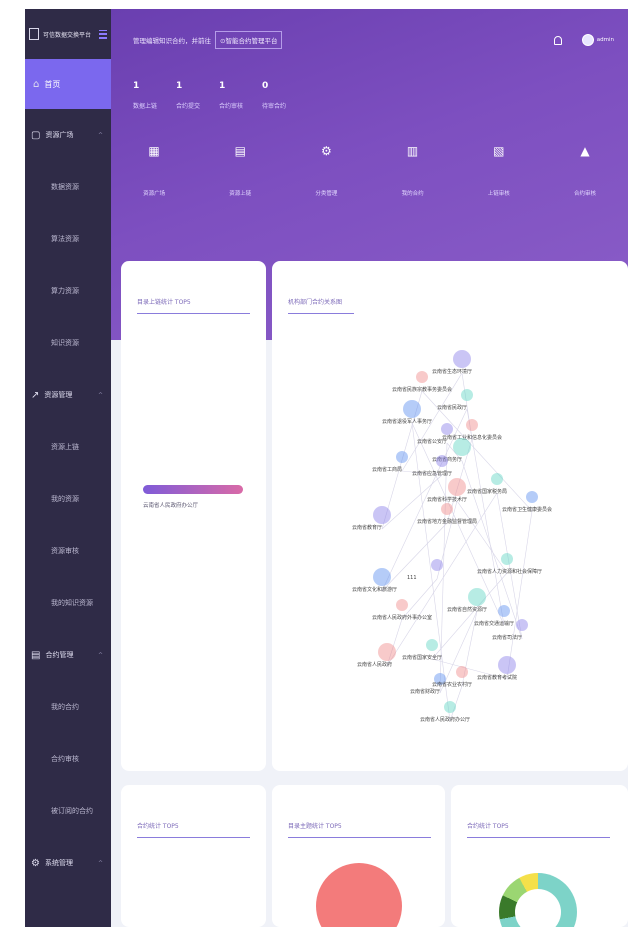 This screenshot has height=927, width=628. What do you see at coordinates (369, 95) in the screenshot?
I see `stats-row: 1 数据上链 1 合约提交 1 合约审核 0 待审合约` at bounding box center [369, 95].